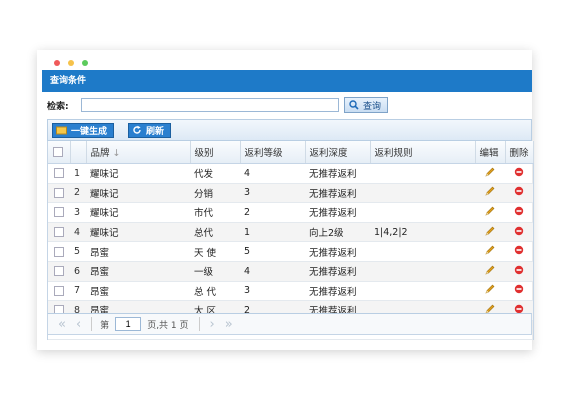 The image size is (570, 400). I want to click on sort-arrow-icon: ↓, so click(116, 153).